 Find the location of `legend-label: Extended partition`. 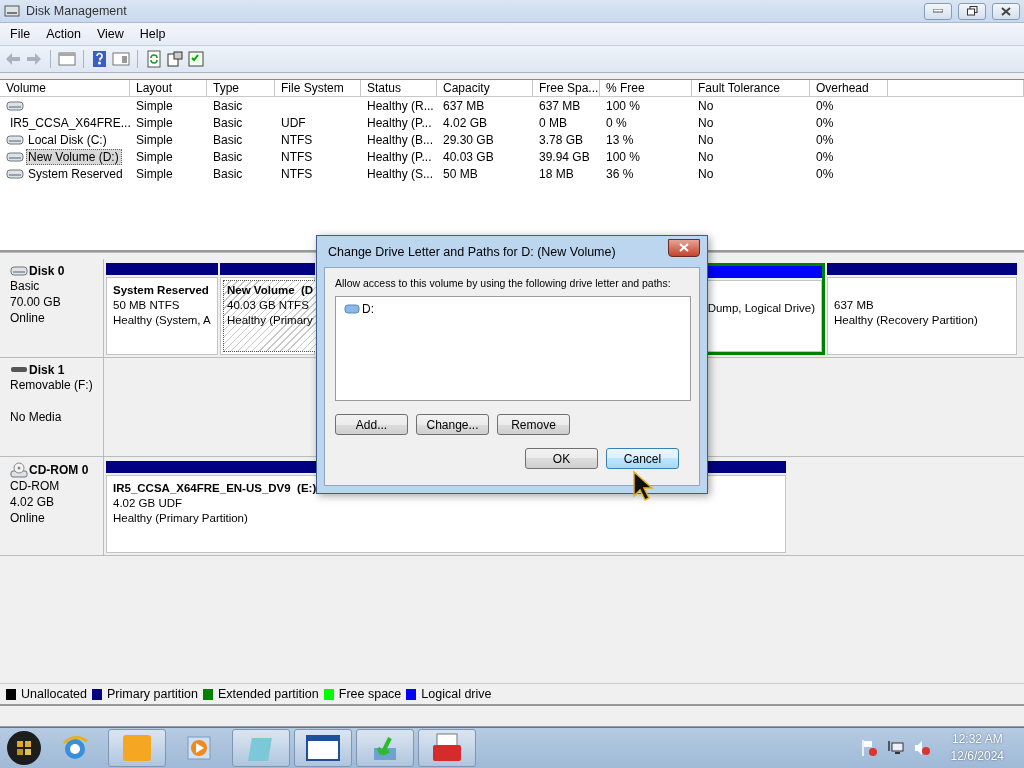

legend-label: Extended partition is located at coordinates (268, 694).